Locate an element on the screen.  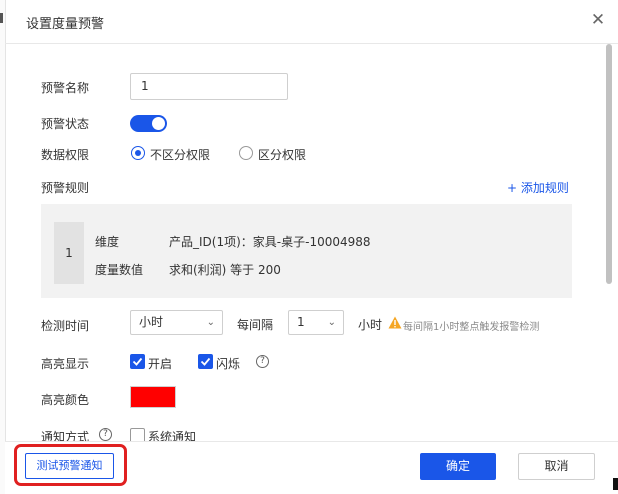
close-icon: ✕ is located at coordinates (598, 20).